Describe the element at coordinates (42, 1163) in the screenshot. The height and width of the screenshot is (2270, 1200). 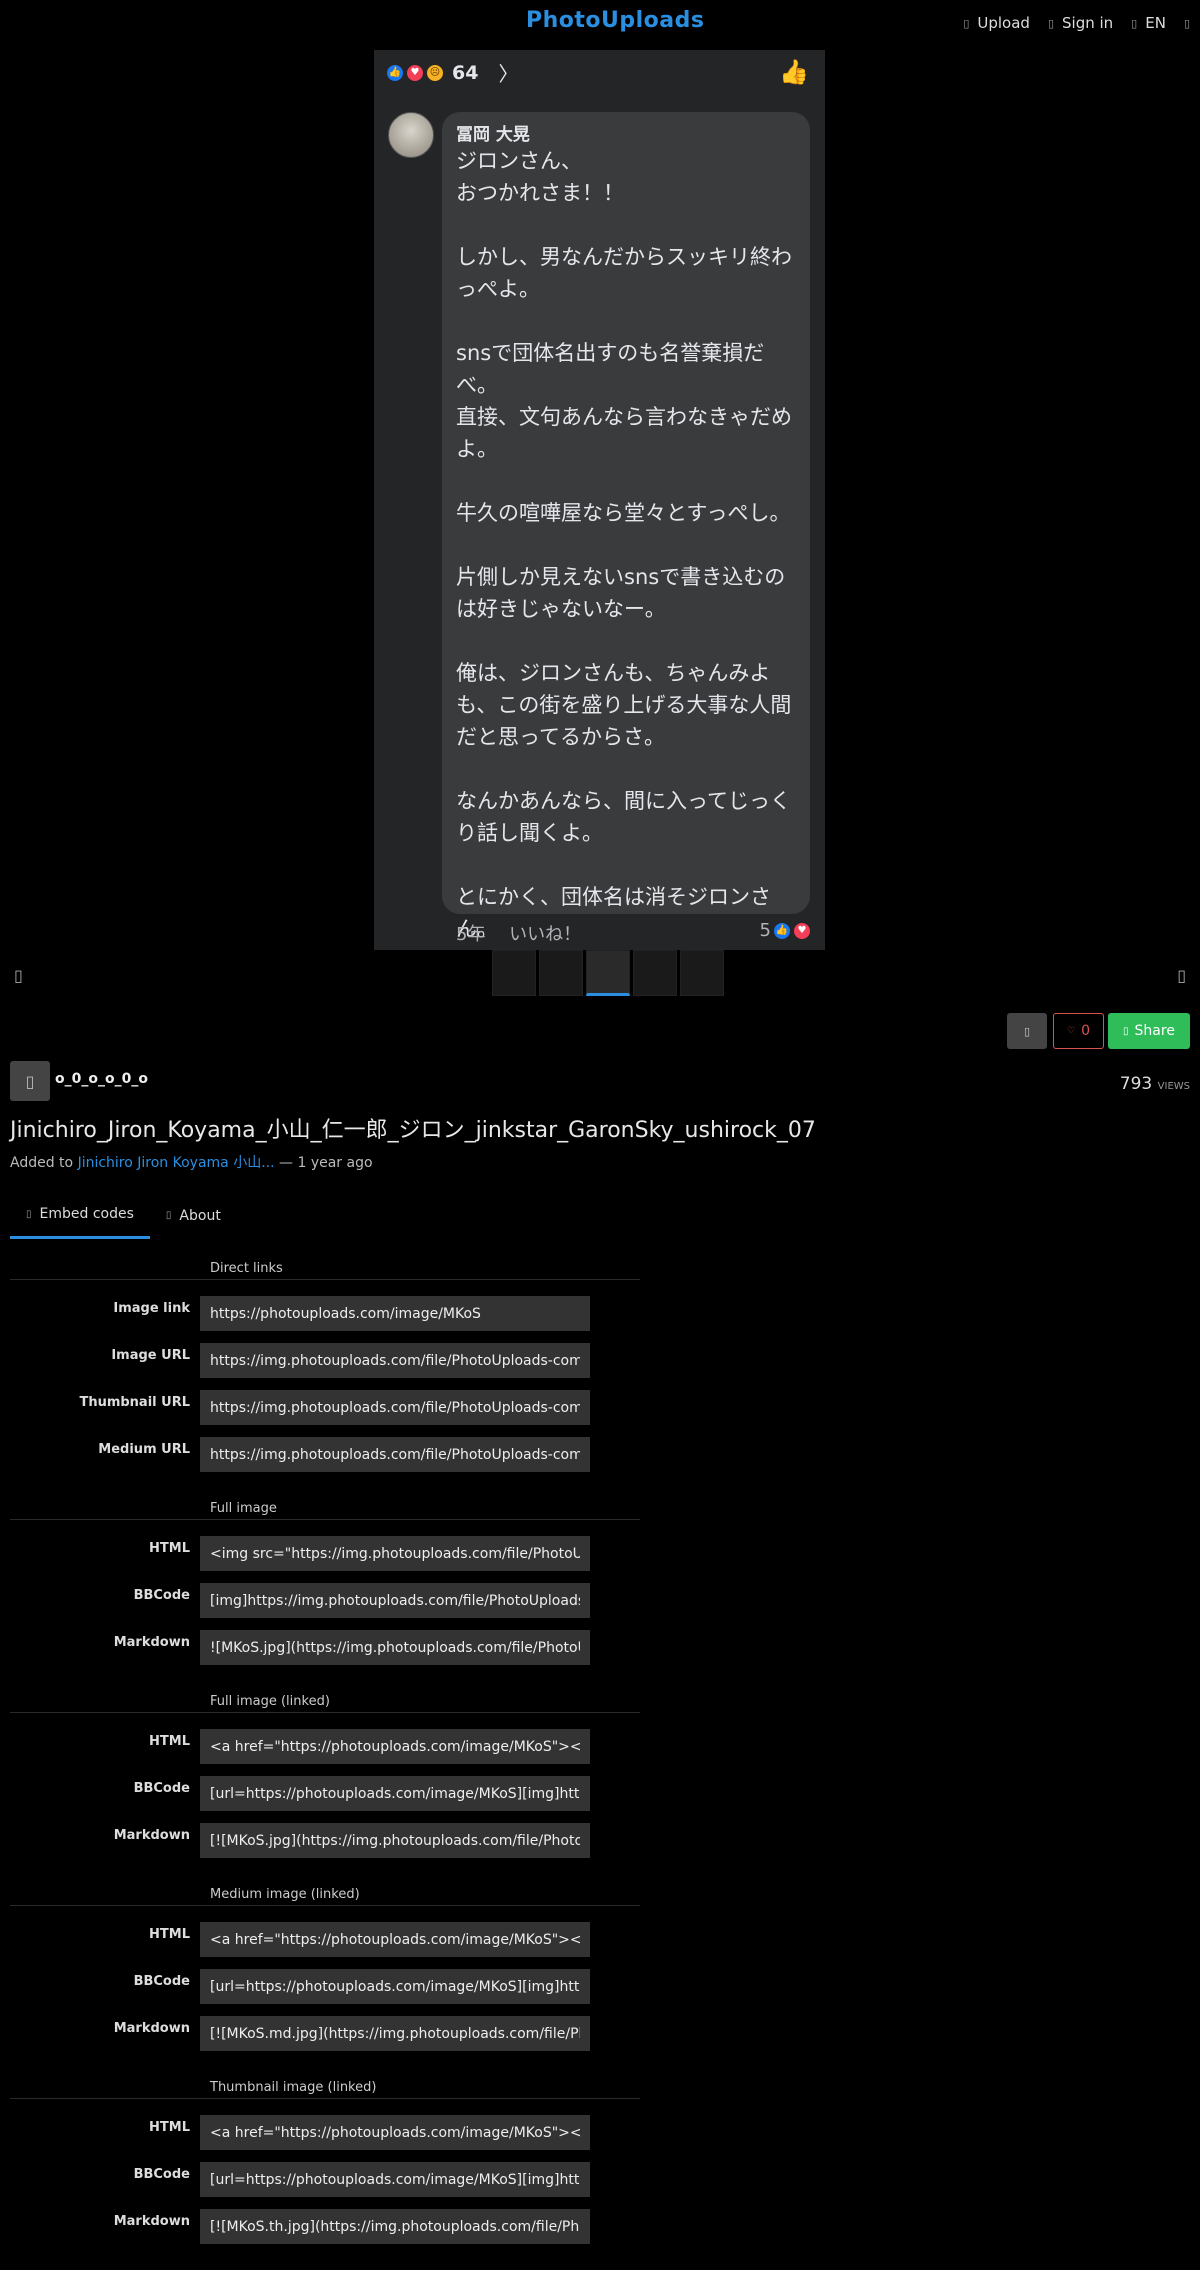
I see `added-prefix: Added to` at that location.